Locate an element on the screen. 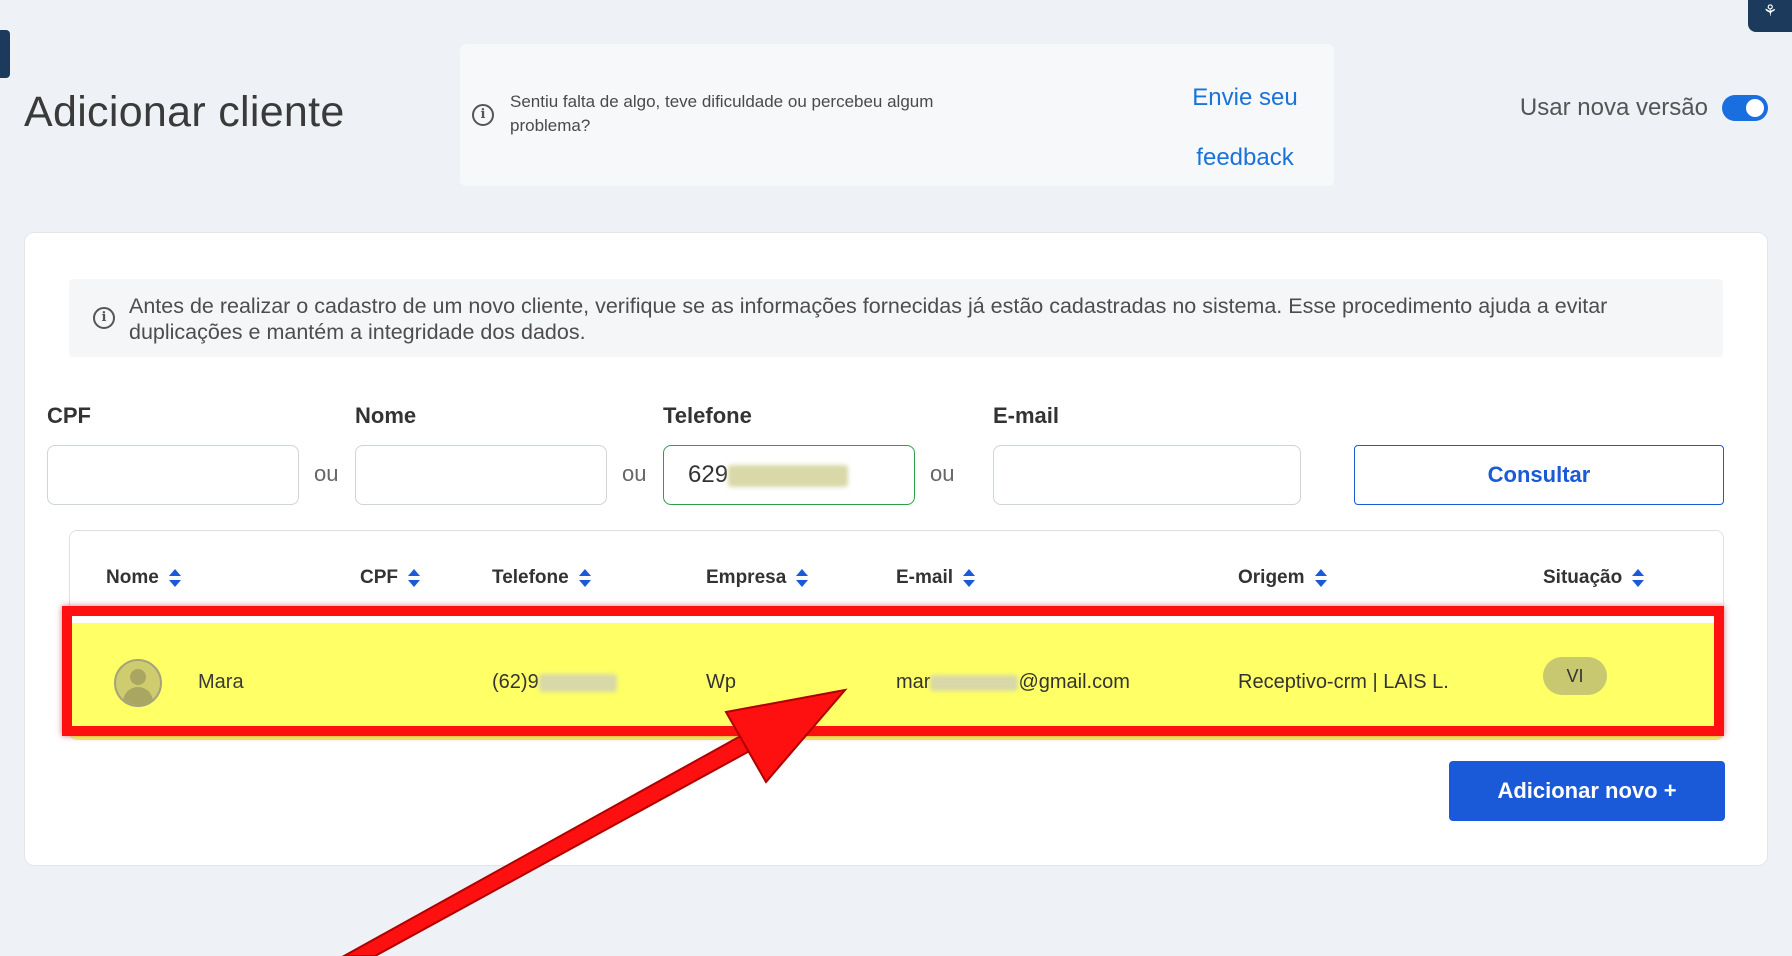 The image size is (1792, 956). redacted-email is located at coordinates (974, 682).